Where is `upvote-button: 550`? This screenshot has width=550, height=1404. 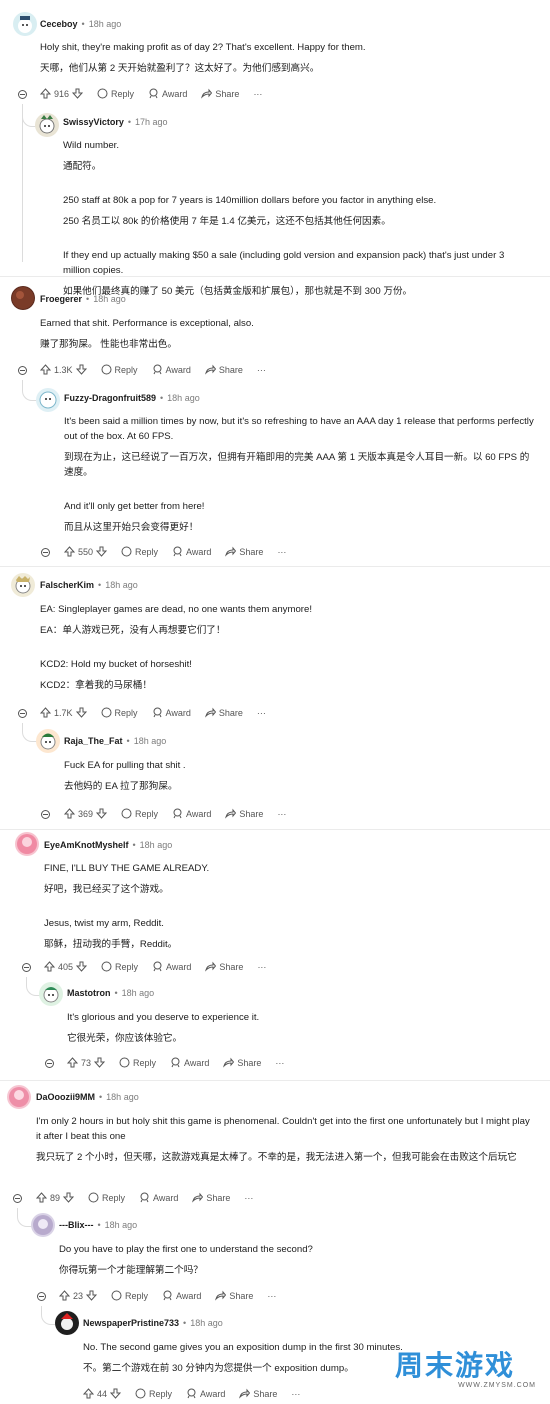
upvote-button: 550 is located at coordinates (86, 551).